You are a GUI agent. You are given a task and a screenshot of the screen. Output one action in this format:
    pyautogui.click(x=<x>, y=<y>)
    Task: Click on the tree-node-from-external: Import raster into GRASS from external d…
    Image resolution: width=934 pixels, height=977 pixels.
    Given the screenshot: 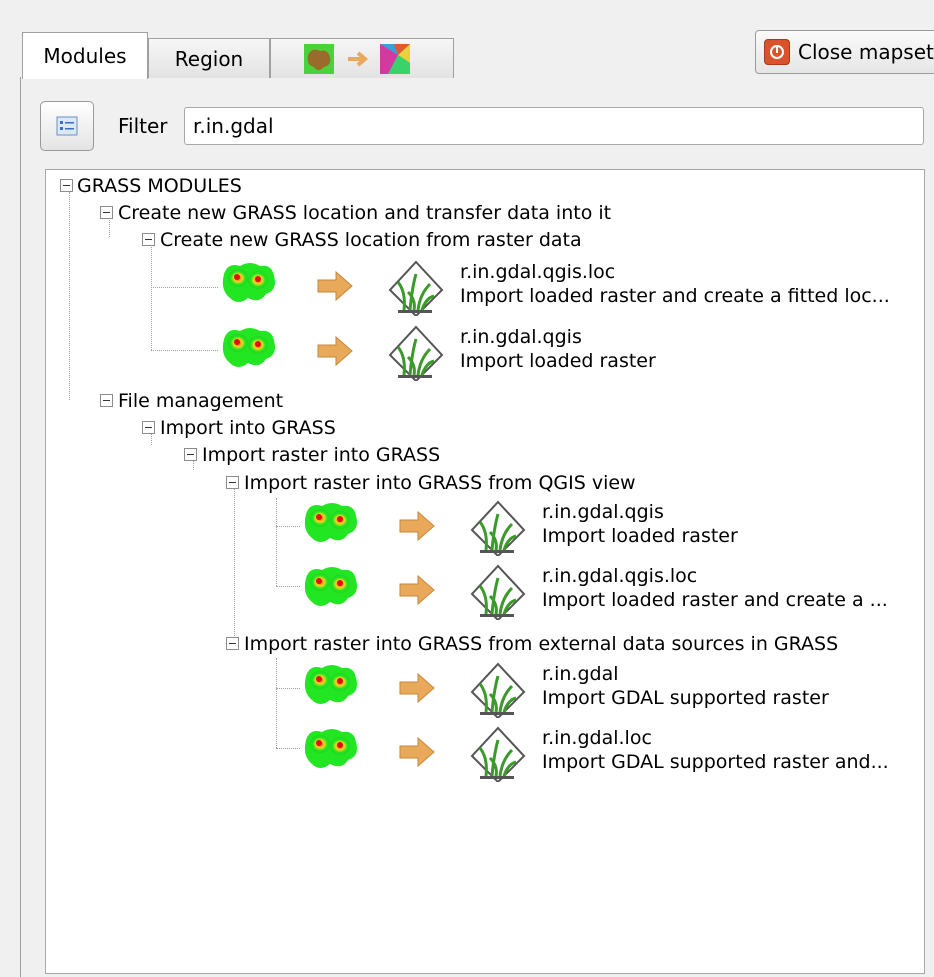 What is the action you would take?
    pyautogui.click(x=541, y=644)
    